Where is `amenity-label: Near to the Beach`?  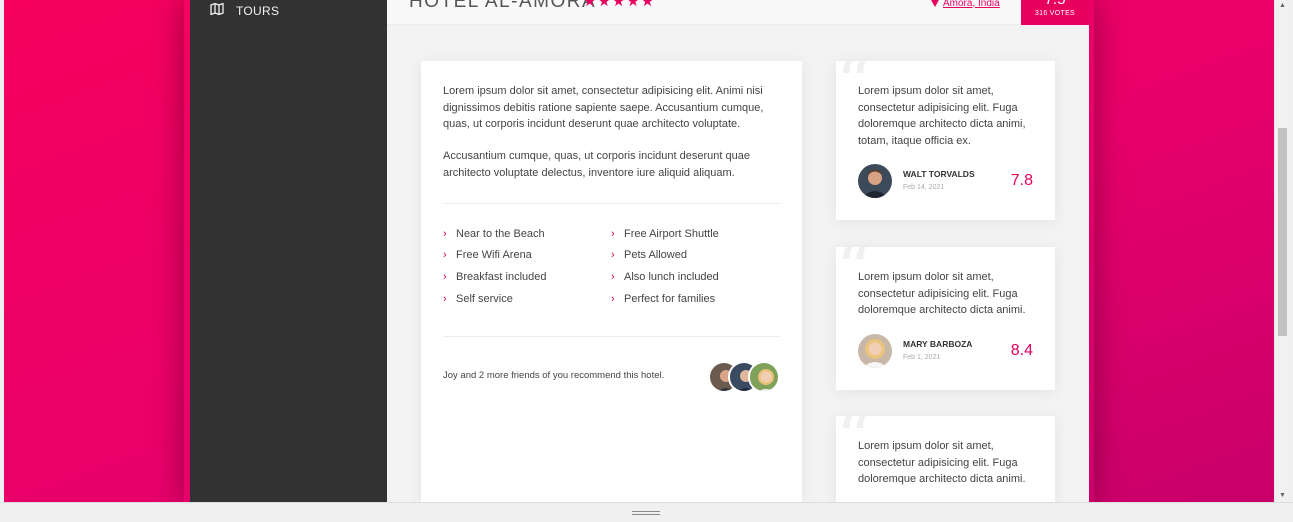
amenity-label: Near to the Beach is located at coordinates (500, 234).